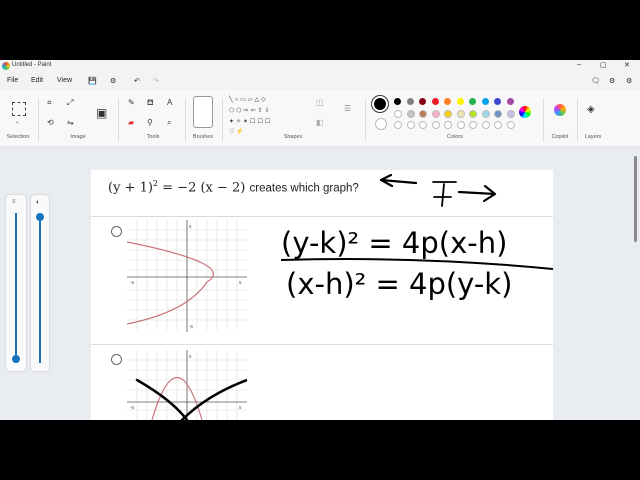 Image resolution: width=640 pixels, height=480 pixels. I want to click on window-title: Untitled - Paint, so click(32, 65).